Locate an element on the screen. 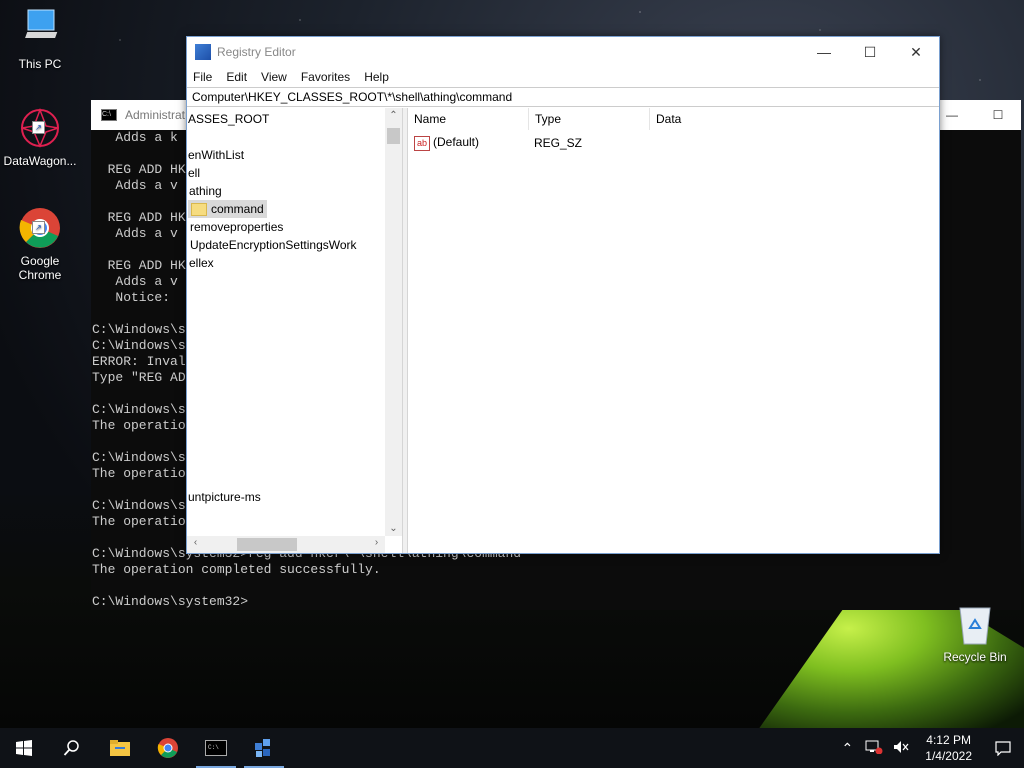 The height and width of the screenshot is (768, 1024). recycle-bin-icon is located at coordinates (975, 624).